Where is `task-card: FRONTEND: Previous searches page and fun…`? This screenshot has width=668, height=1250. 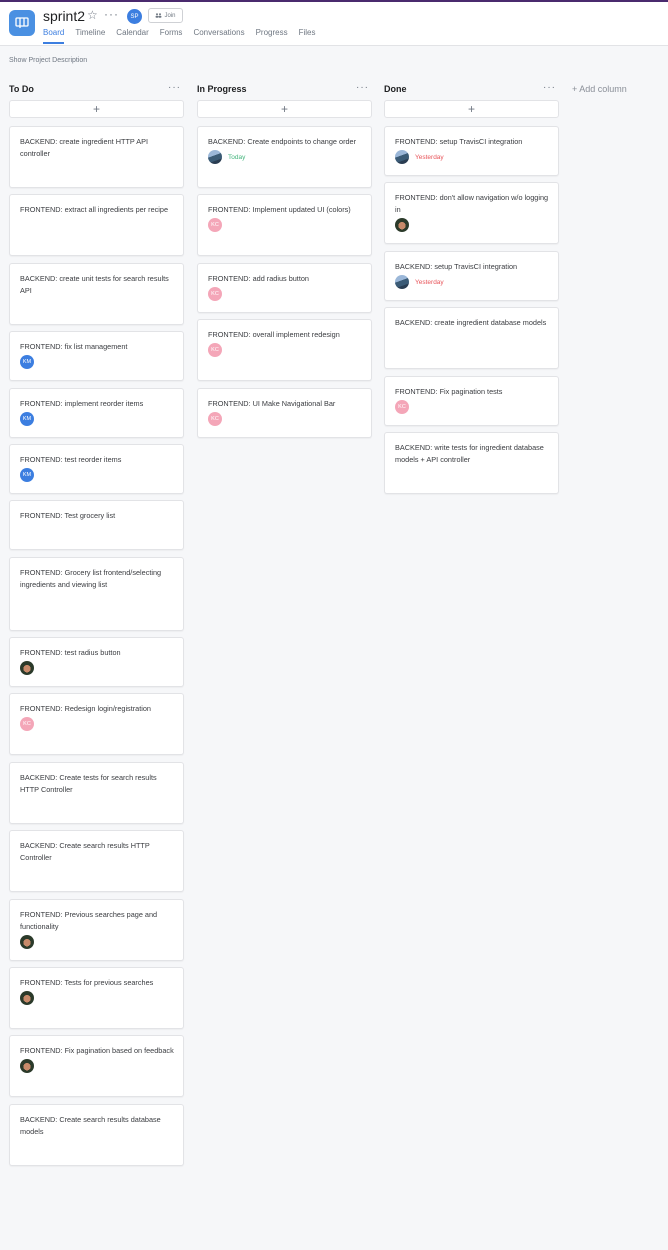
task-card: FRONTEND: Previous searches page and fun… is located at coordinates (96, 930).